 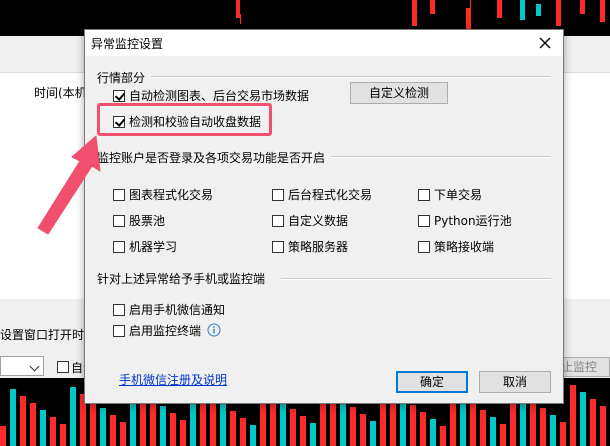 I want to click on wechat-notify-checkbox: 启用手机微信通知, so click(x=169, y=309).